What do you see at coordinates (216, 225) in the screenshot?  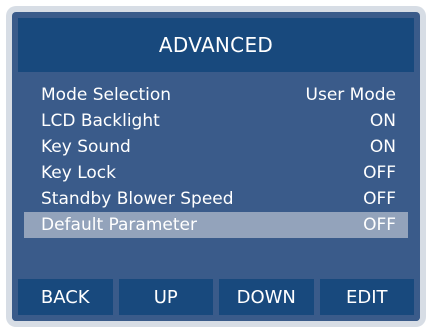 I see `menu-item-default-parameter: Default Parameter OFF` at bounding box center [216, 225].